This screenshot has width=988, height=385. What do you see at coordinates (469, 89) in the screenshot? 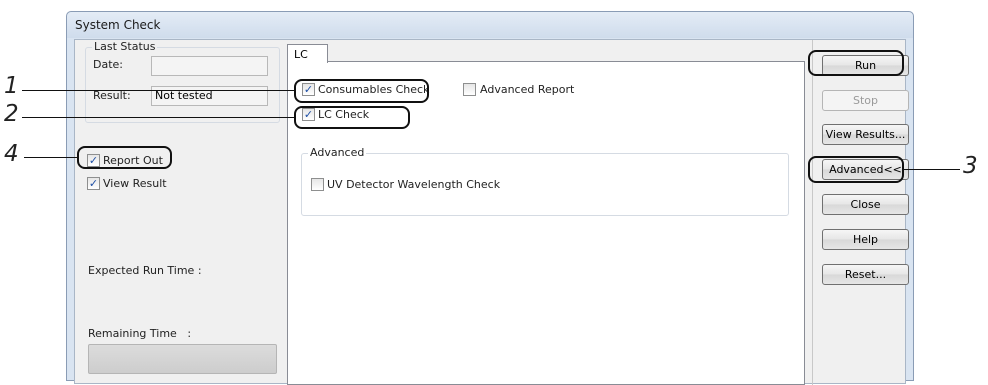
I see `advanced-report-checkbox` at bounding box center [469, 89].